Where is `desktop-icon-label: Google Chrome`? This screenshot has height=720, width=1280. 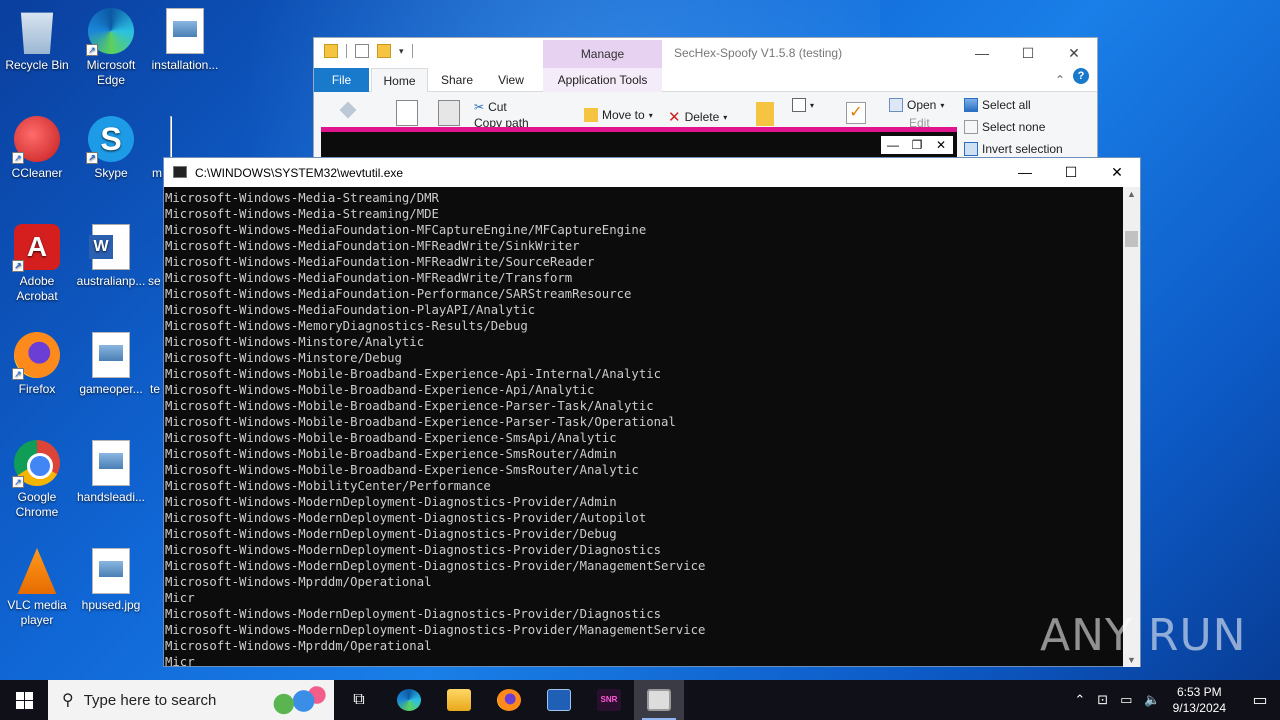 desktop-icon-label: Google Chrome is located at coordinates (37, 504).